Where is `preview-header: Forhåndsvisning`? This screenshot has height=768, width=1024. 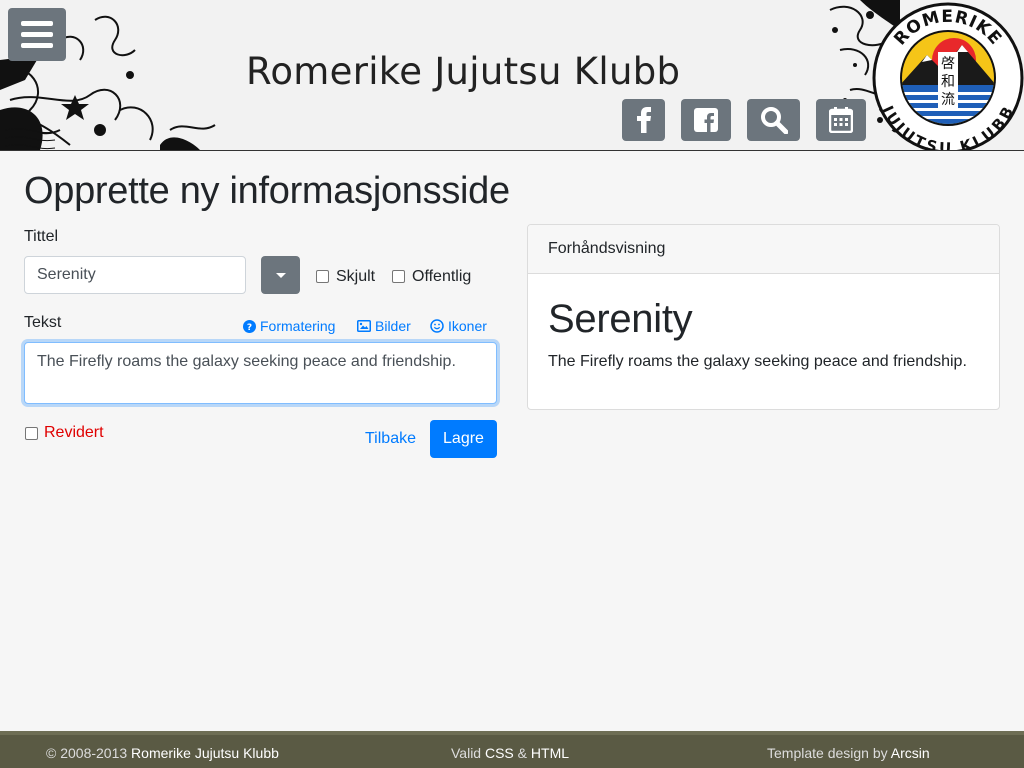 preview-header: Forhåndsvisning is located at coordinates (763, 249).